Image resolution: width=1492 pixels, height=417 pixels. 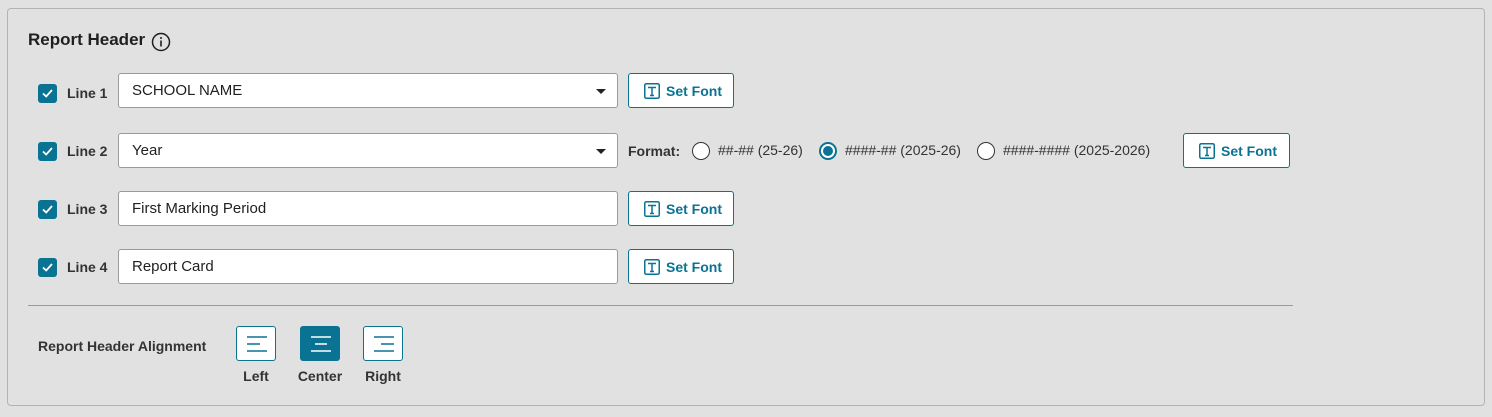 What do you see at coordinates (87, 209) in the screenshot?
I see `line-3-label: Line 3` at bounding box center [87, 209].